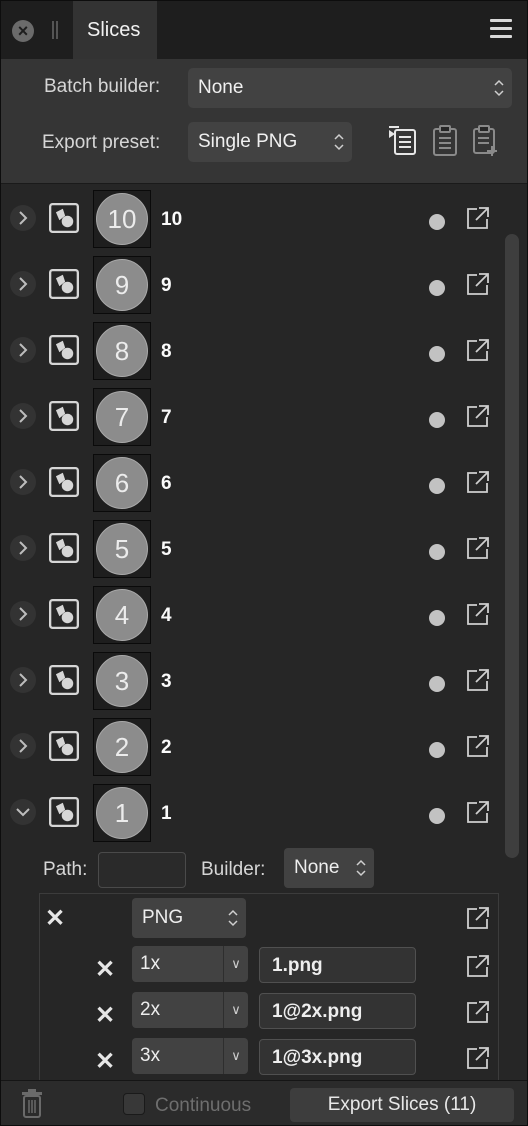 This screenshot has height=1126, width=528. Describe the element at coordinates (190, 1056) in the screenshot. I see `scale-select: 3x ∨` at that location.